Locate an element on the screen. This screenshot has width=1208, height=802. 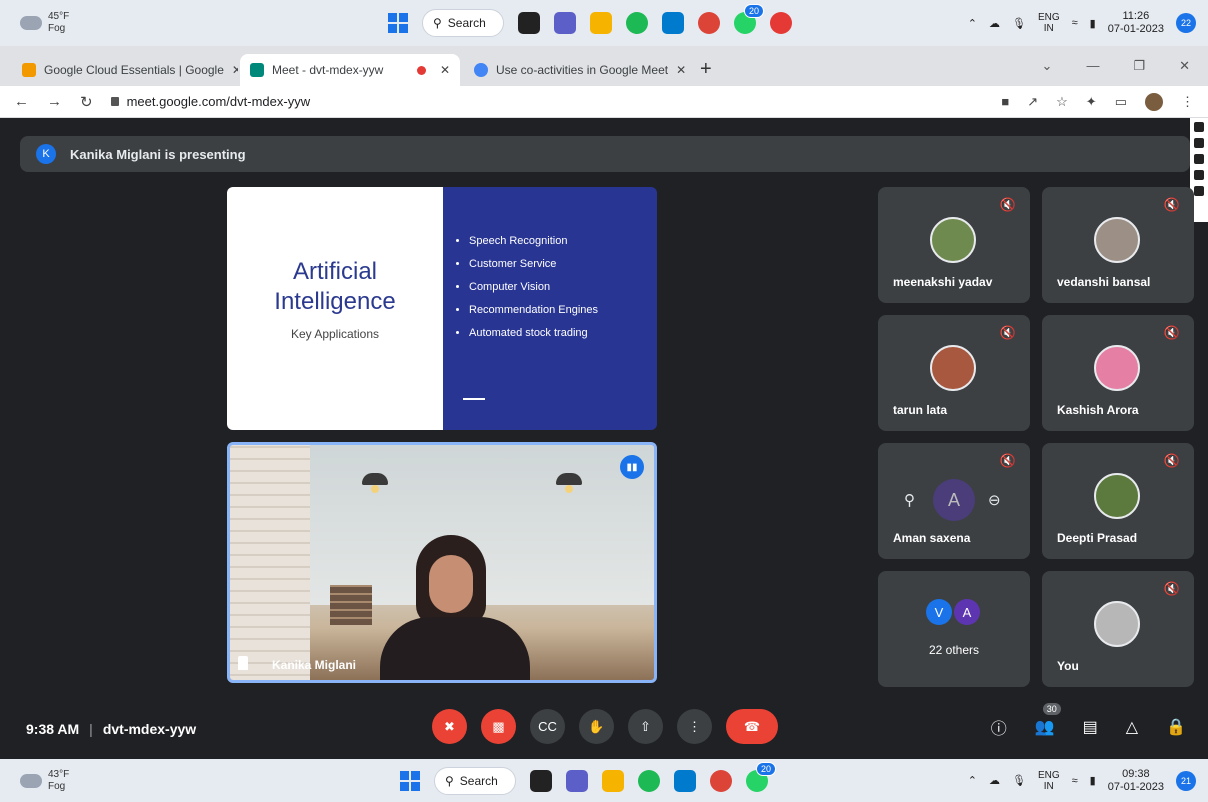
chat-icon: ▤ is located at coordinates (1090, 727).